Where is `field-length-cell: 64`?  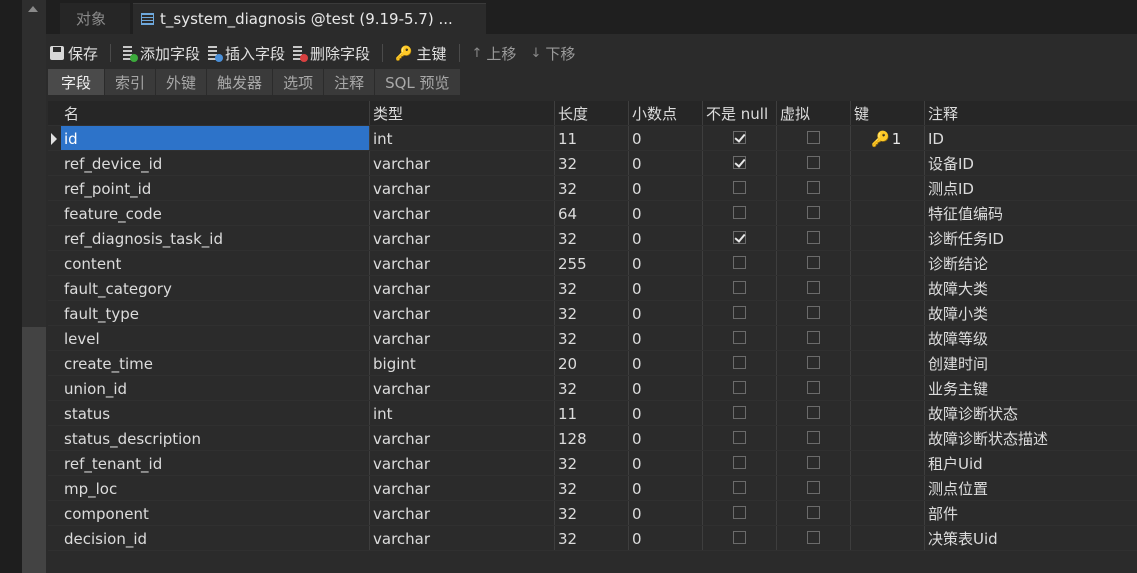 field-length-cell: 64 is located at coordinates (591, 213).